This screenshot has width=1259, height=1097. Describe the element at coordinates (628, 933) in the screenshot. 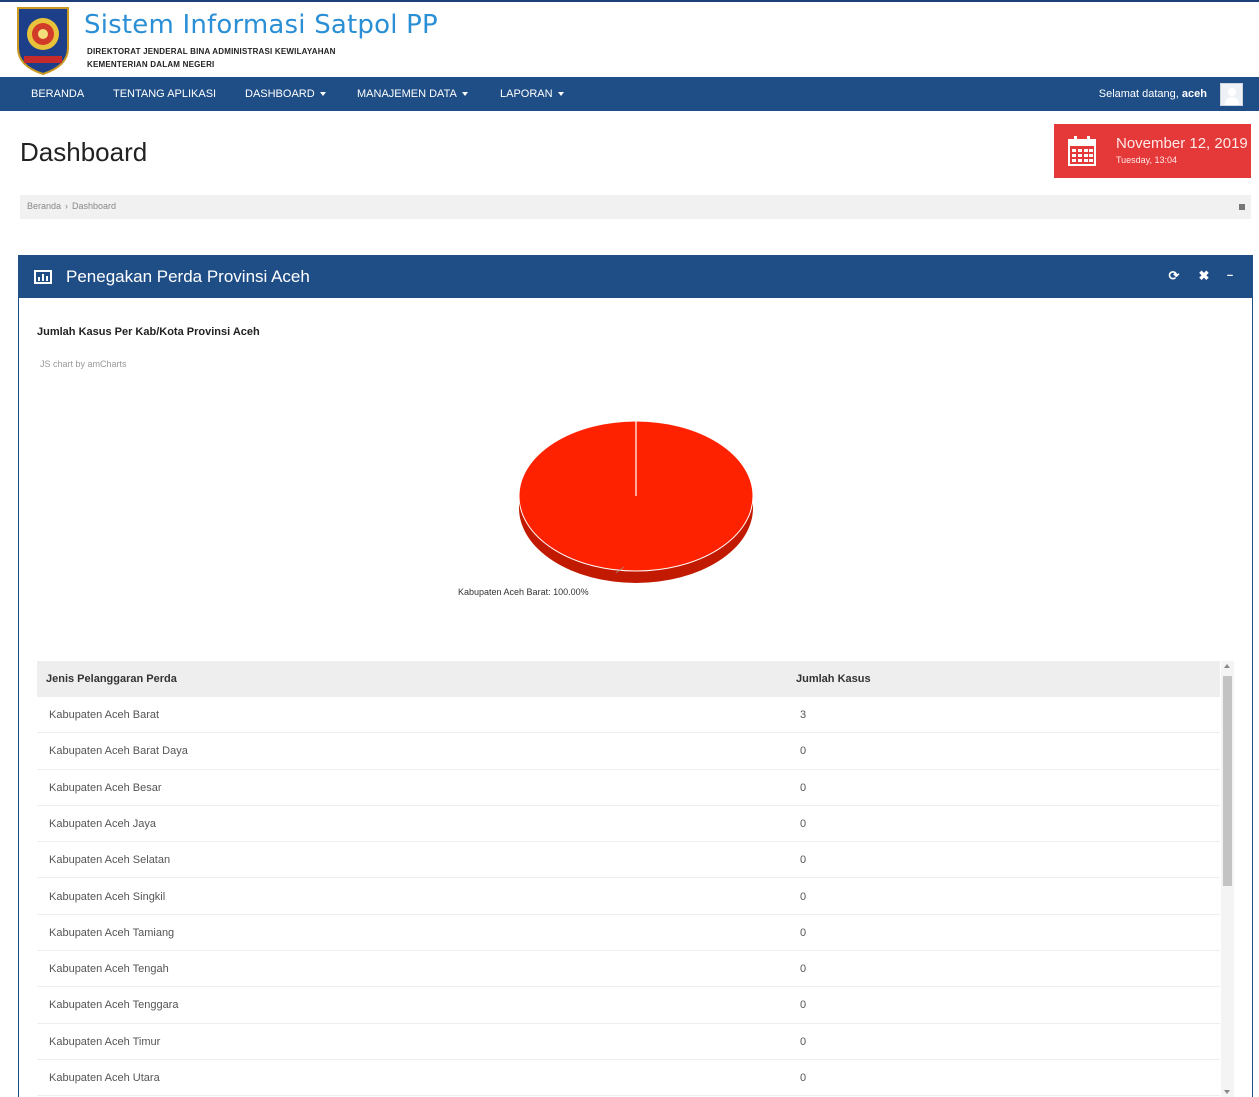

I see `table-row: Kabupaten Aceh Tamiang 0` at that location.